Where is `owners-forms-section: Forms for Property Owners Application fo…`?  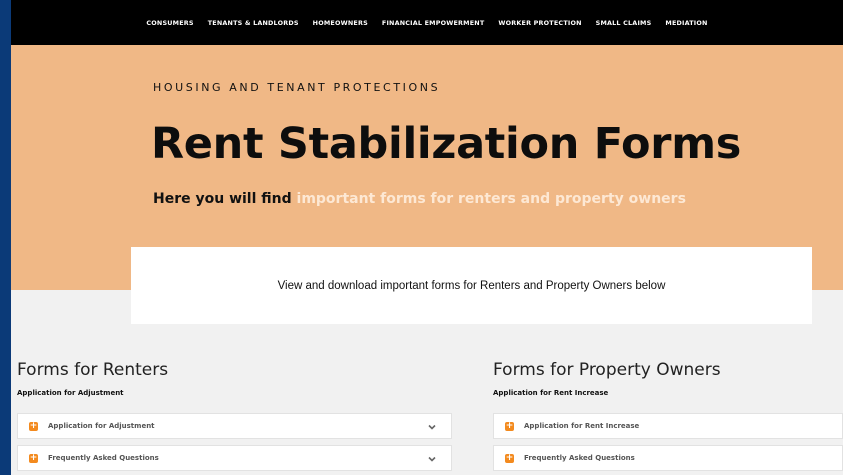
owners-forms-section: Forms for Property Owners Application fo… is located at coordinates (668, 415).